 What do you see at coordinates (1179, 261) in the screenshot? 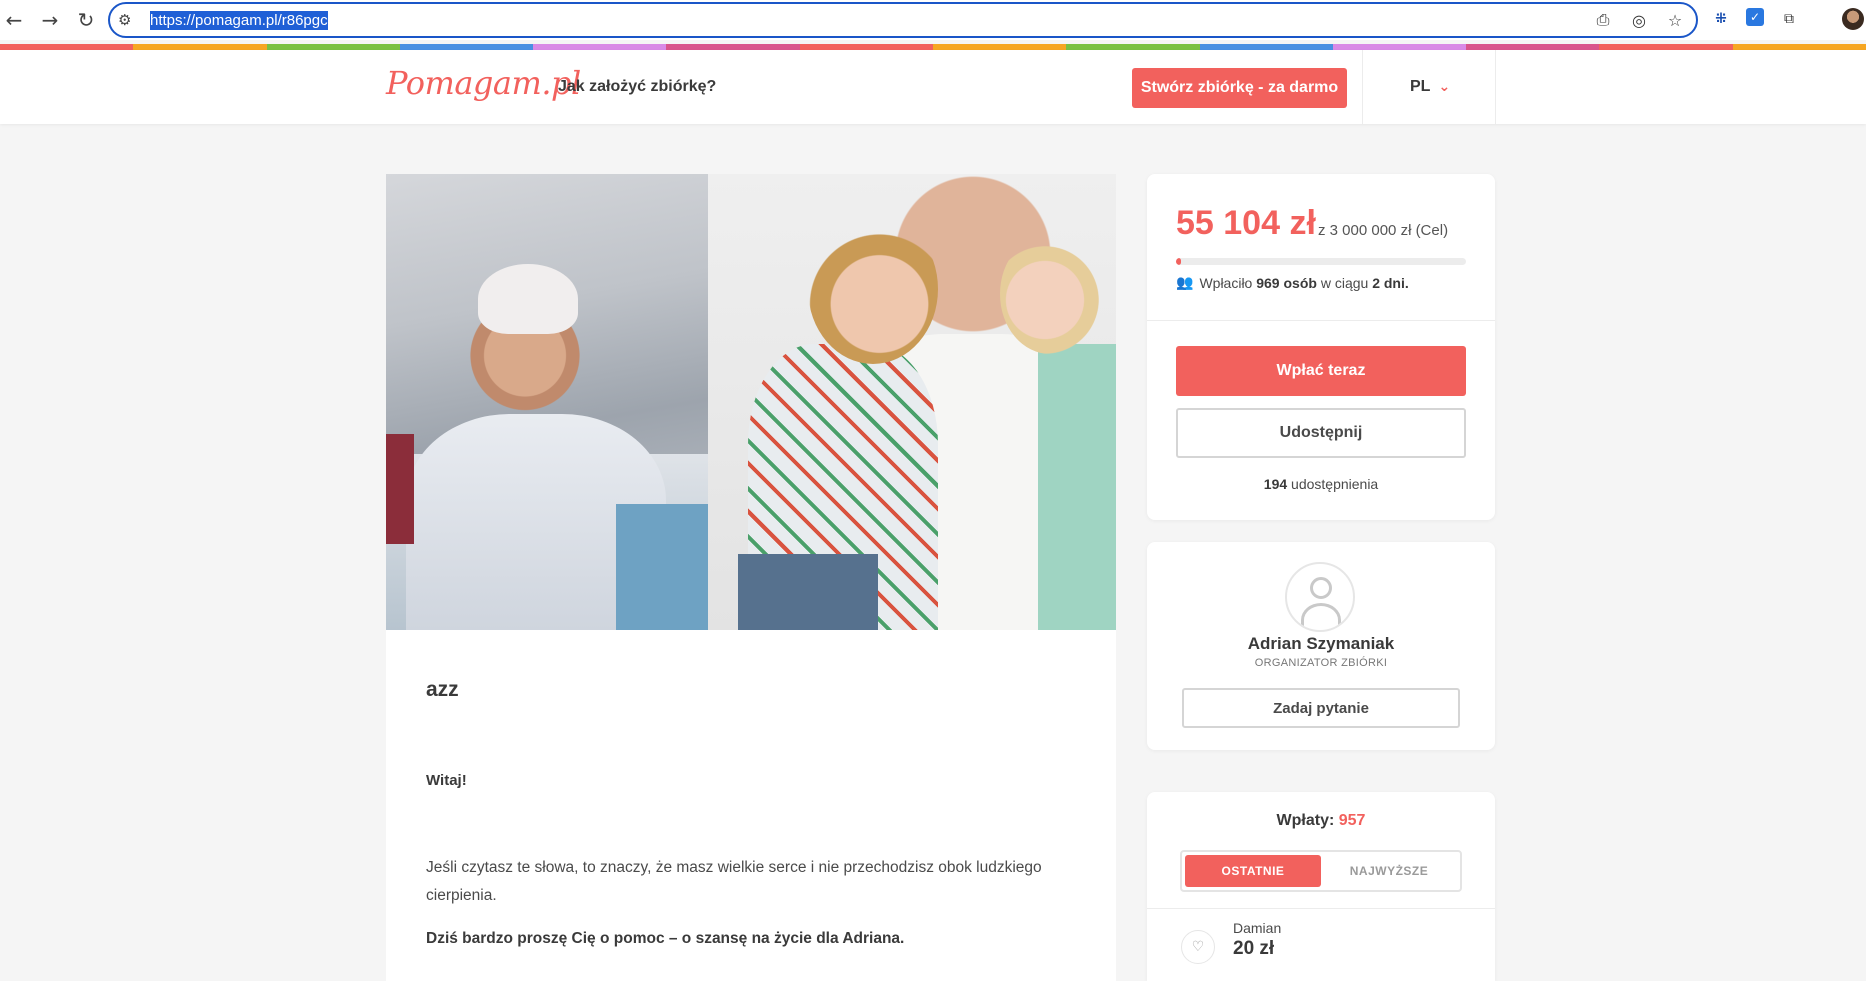
I see `progress-fill` at bounding box center [1179, 261].